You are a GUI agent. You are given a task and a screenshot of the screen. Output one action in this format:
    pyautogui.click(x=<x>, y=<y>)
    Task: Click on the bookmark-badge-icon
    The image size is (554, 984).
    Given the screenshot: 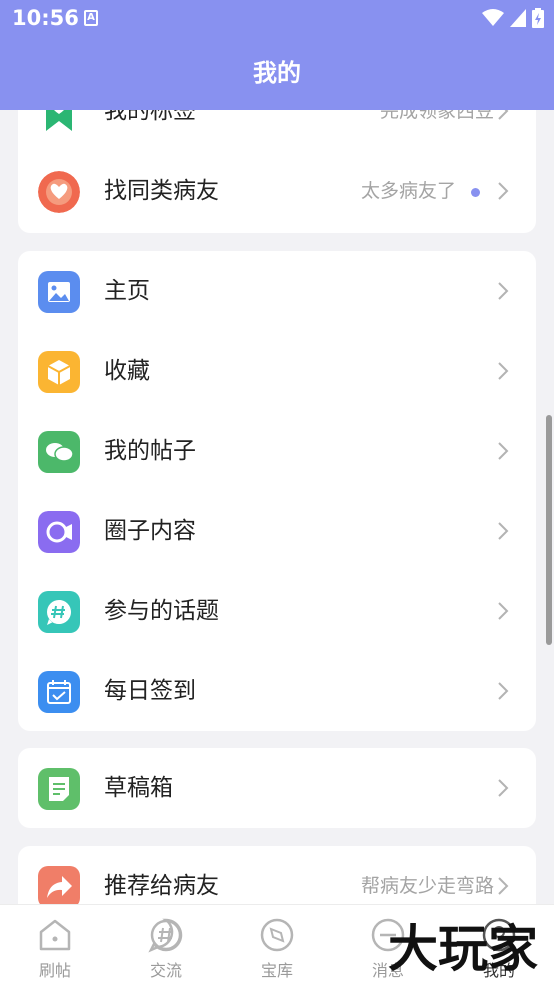 What is the action you would take?
    pyautogui.click(x=59, y=120)
    